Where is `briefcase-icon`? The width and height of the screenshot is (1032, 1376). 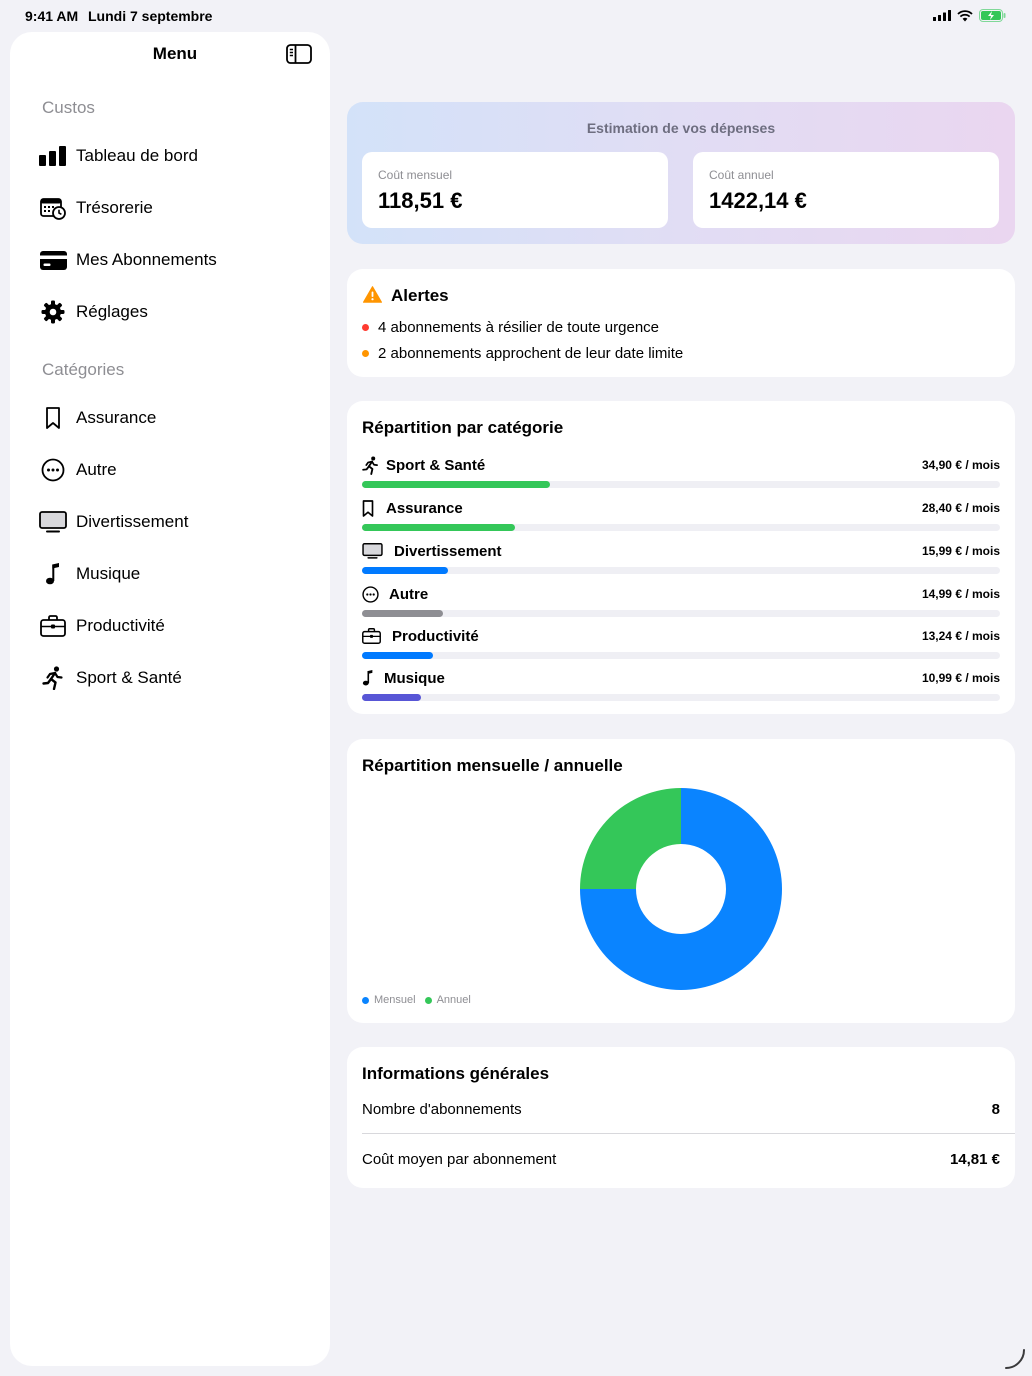 briefcase-icon is located at coordinates (53, 626).